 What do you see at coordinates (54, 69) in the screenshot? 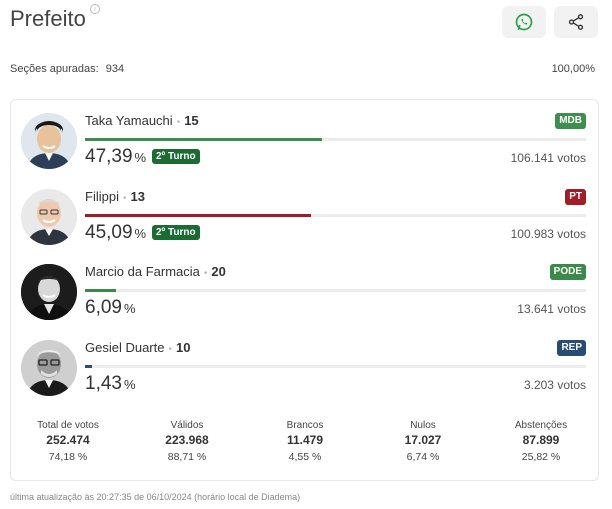
I see `sections-counted-label: Seções apuradas:` at bounding box center [54, 69].